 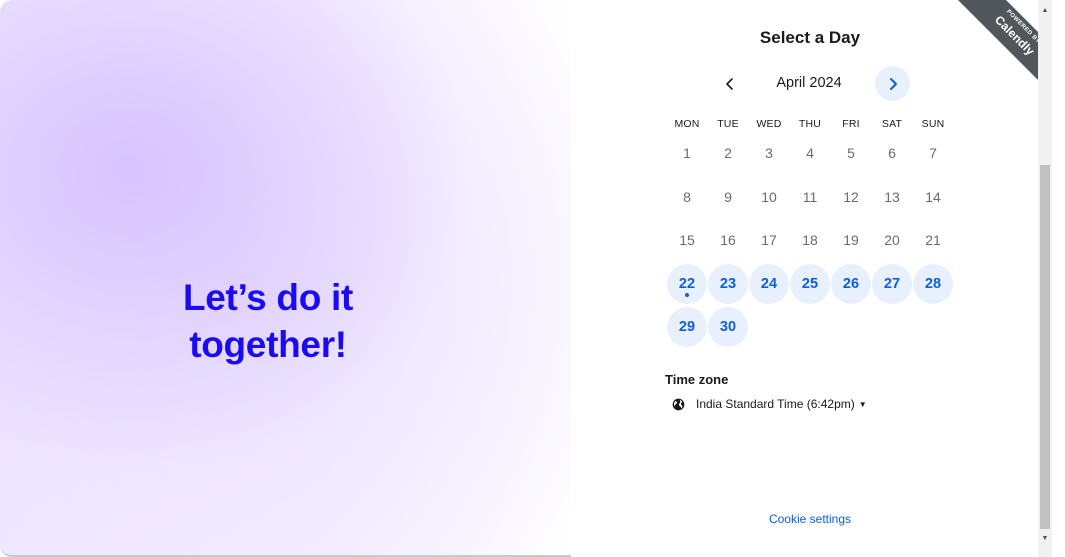 I want to click on unavailable-day: 7, so click(x=933, y=153).